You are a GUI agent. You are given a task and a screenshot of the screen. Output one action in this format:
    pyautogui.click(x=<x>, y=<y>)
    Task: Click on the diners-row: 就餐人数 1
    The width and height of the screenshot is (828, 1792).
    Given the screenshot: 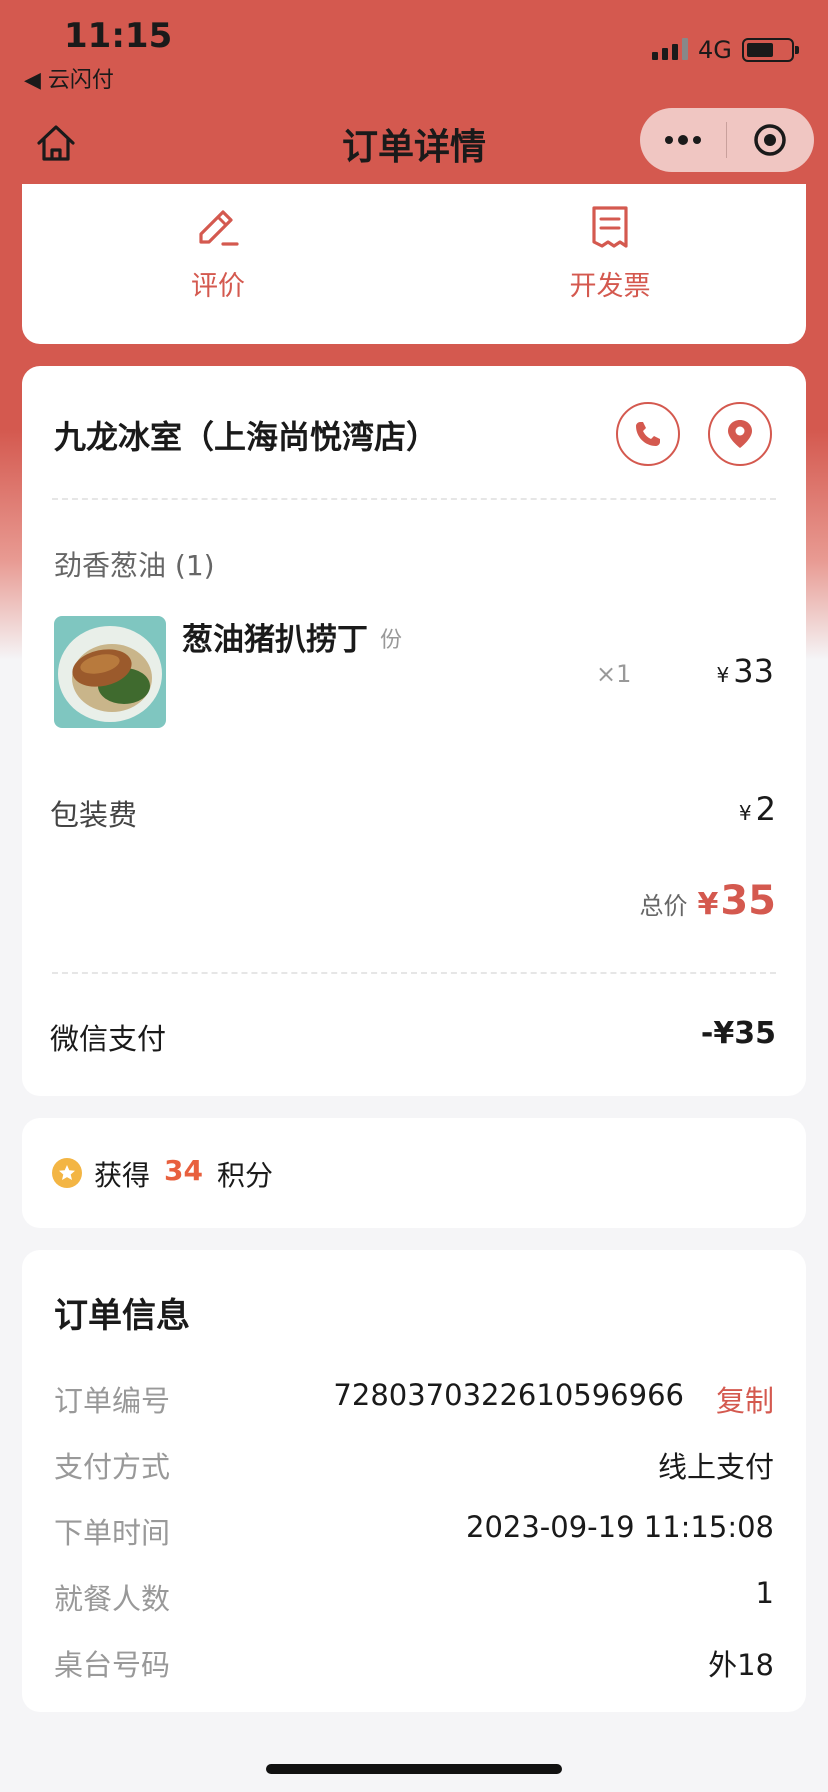 What is the action you would take?
    pyautogui.click(x=414, y=1596)
    